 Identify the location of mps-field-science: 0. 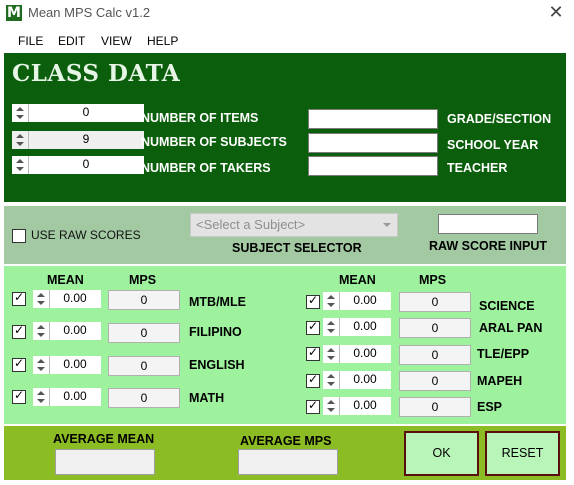
(435, 302).